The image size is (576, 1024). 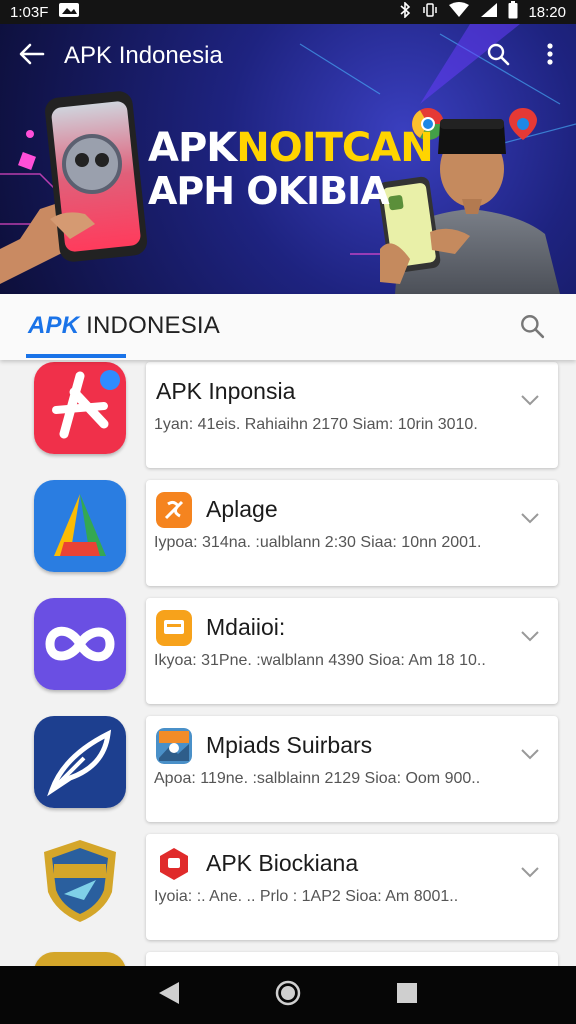 What do you see at coordinates (334, 148) in the screenshot?
I see `hero-line1-yellow: NOITCAN` at bounding box center [334, 148].